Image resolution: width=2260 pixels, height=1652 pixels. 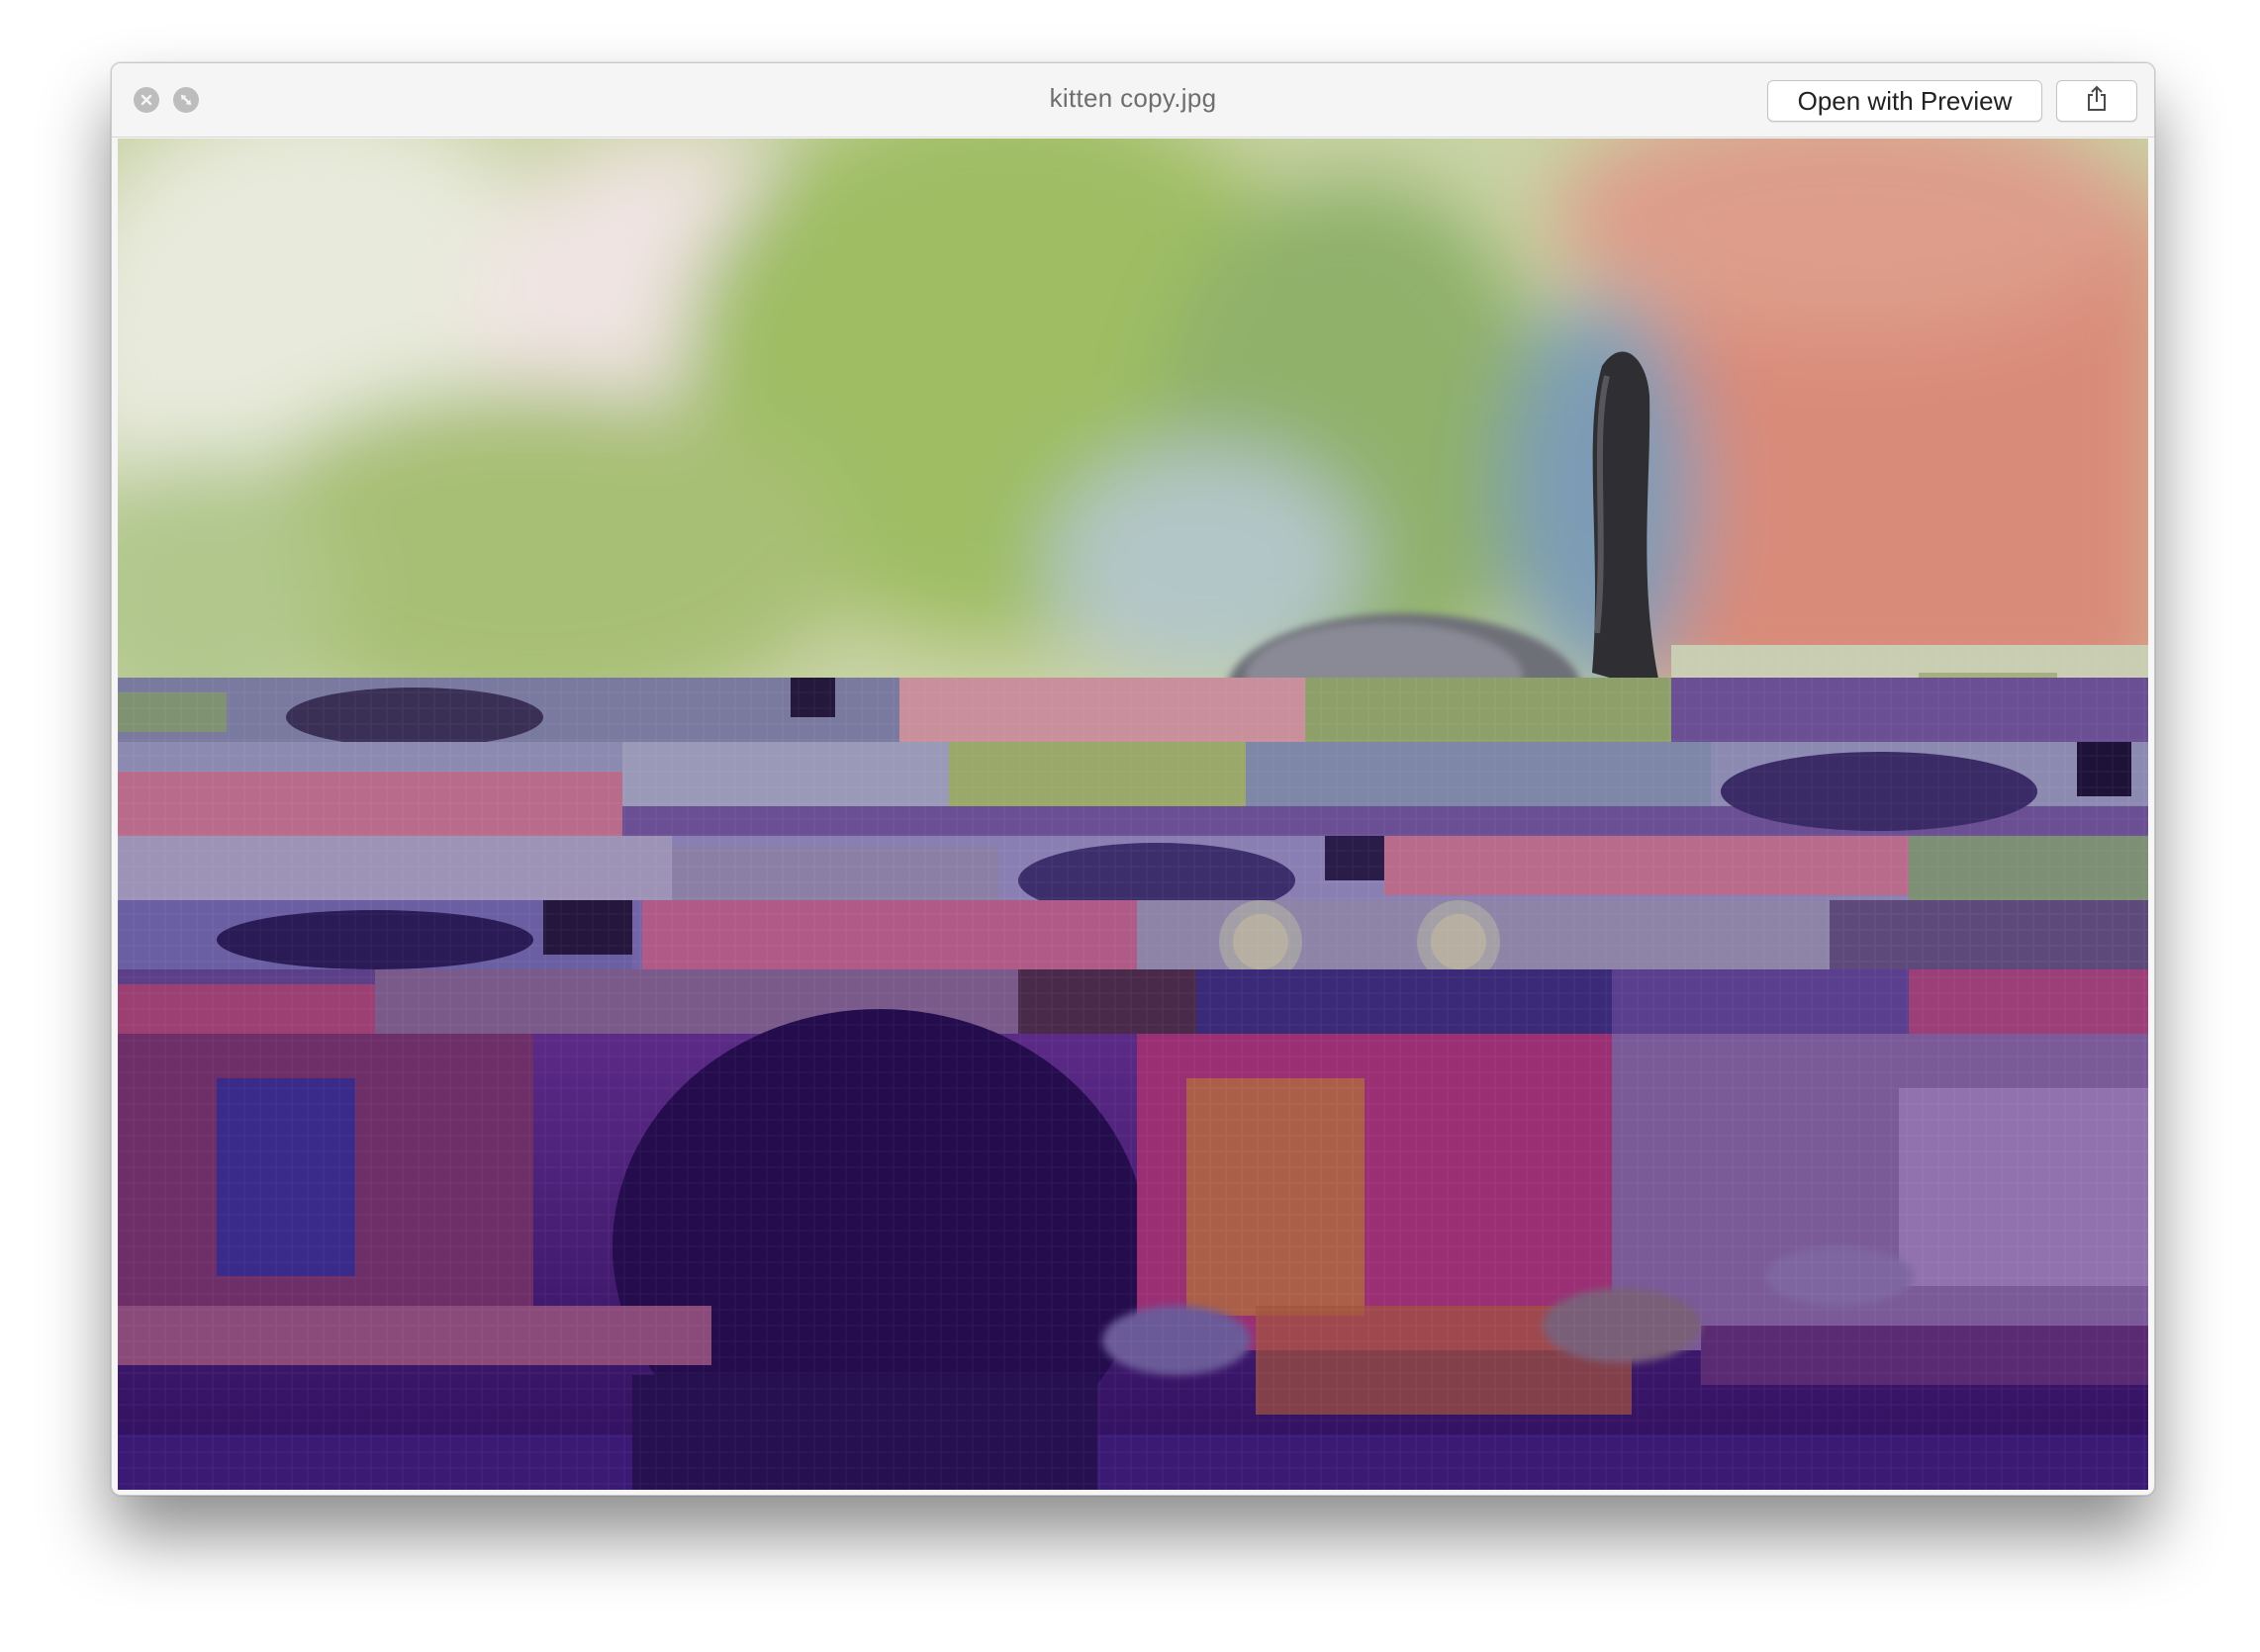 What do you see at coordinates (1904, 101) in the screenshot?
I see `open-with-preview-button: Open with Preview` at bounding box center [1904, 101].